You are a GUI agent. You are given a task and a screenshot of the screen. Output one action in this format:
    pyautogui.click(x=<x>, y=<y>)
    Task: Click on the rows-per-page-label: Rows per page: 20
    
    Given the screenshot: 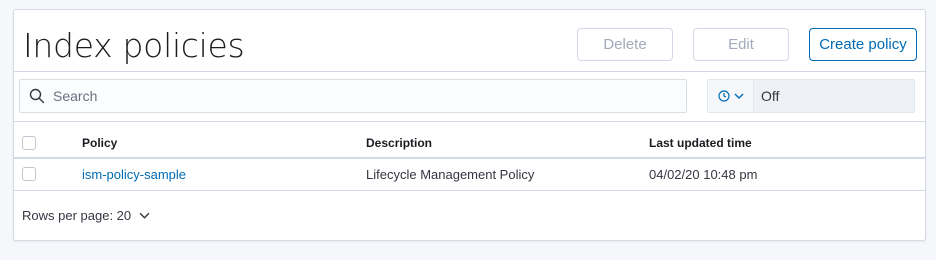 What is the action you would take?
    pyautogui.click(x=77, y=215)
    